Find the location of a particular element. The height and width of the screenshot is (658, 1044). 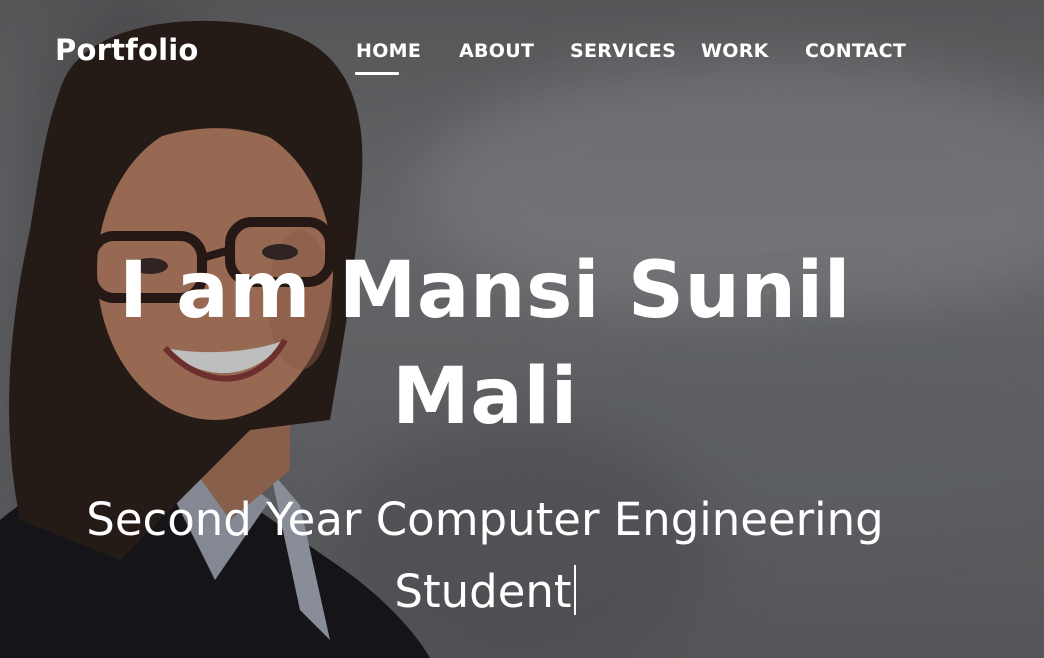

nav-contact: CONTACT is located at coordinates (855, 51).